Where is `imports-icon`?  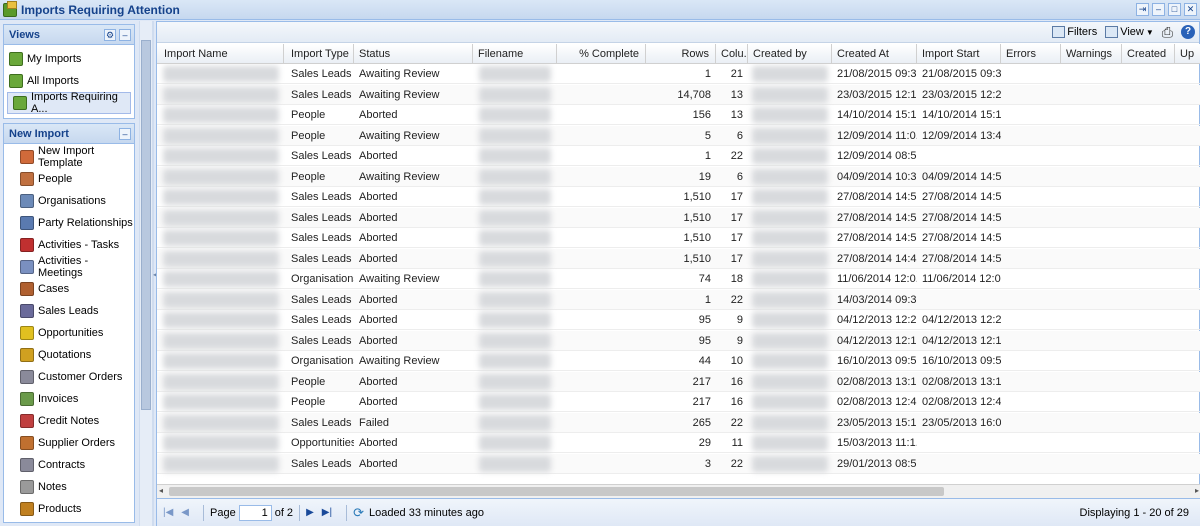
imports-icon is located at coordinates (16, 59).